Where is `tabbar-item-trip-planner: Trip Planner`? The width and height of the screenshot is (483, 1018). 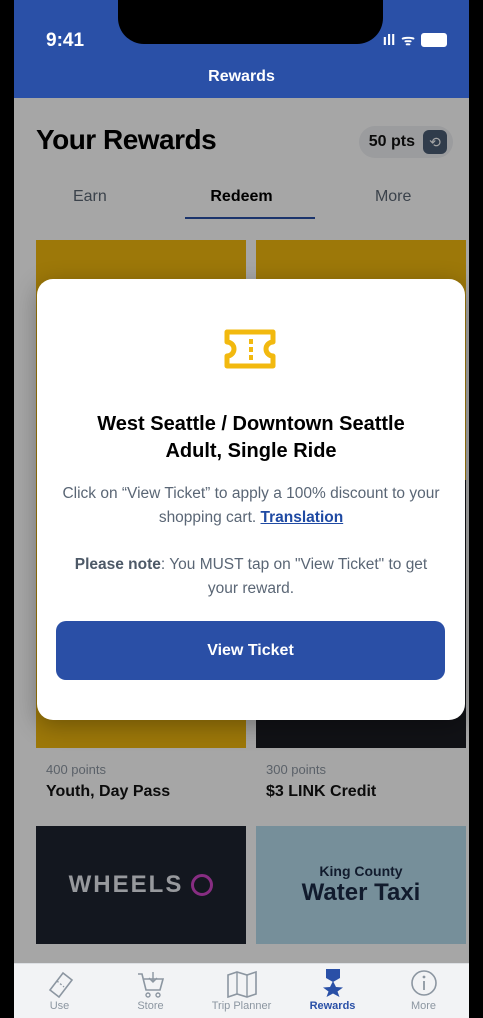
tabbar-item-trip-planner: Trip Planner is located at coordinates (241, 991).